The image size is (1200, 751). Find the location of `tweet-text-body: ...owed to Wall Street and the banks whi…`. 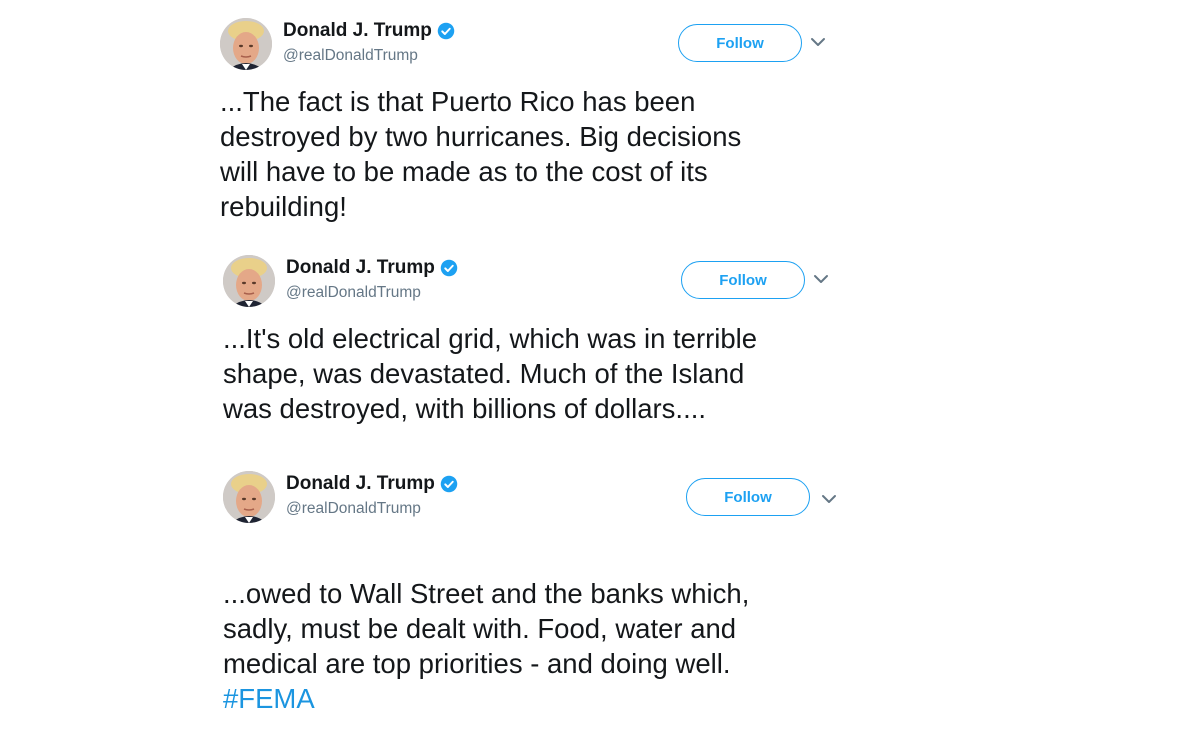

tweet-text-body: ...owed to Wall Street and the banks whi… is located at coordinates (486, 628).